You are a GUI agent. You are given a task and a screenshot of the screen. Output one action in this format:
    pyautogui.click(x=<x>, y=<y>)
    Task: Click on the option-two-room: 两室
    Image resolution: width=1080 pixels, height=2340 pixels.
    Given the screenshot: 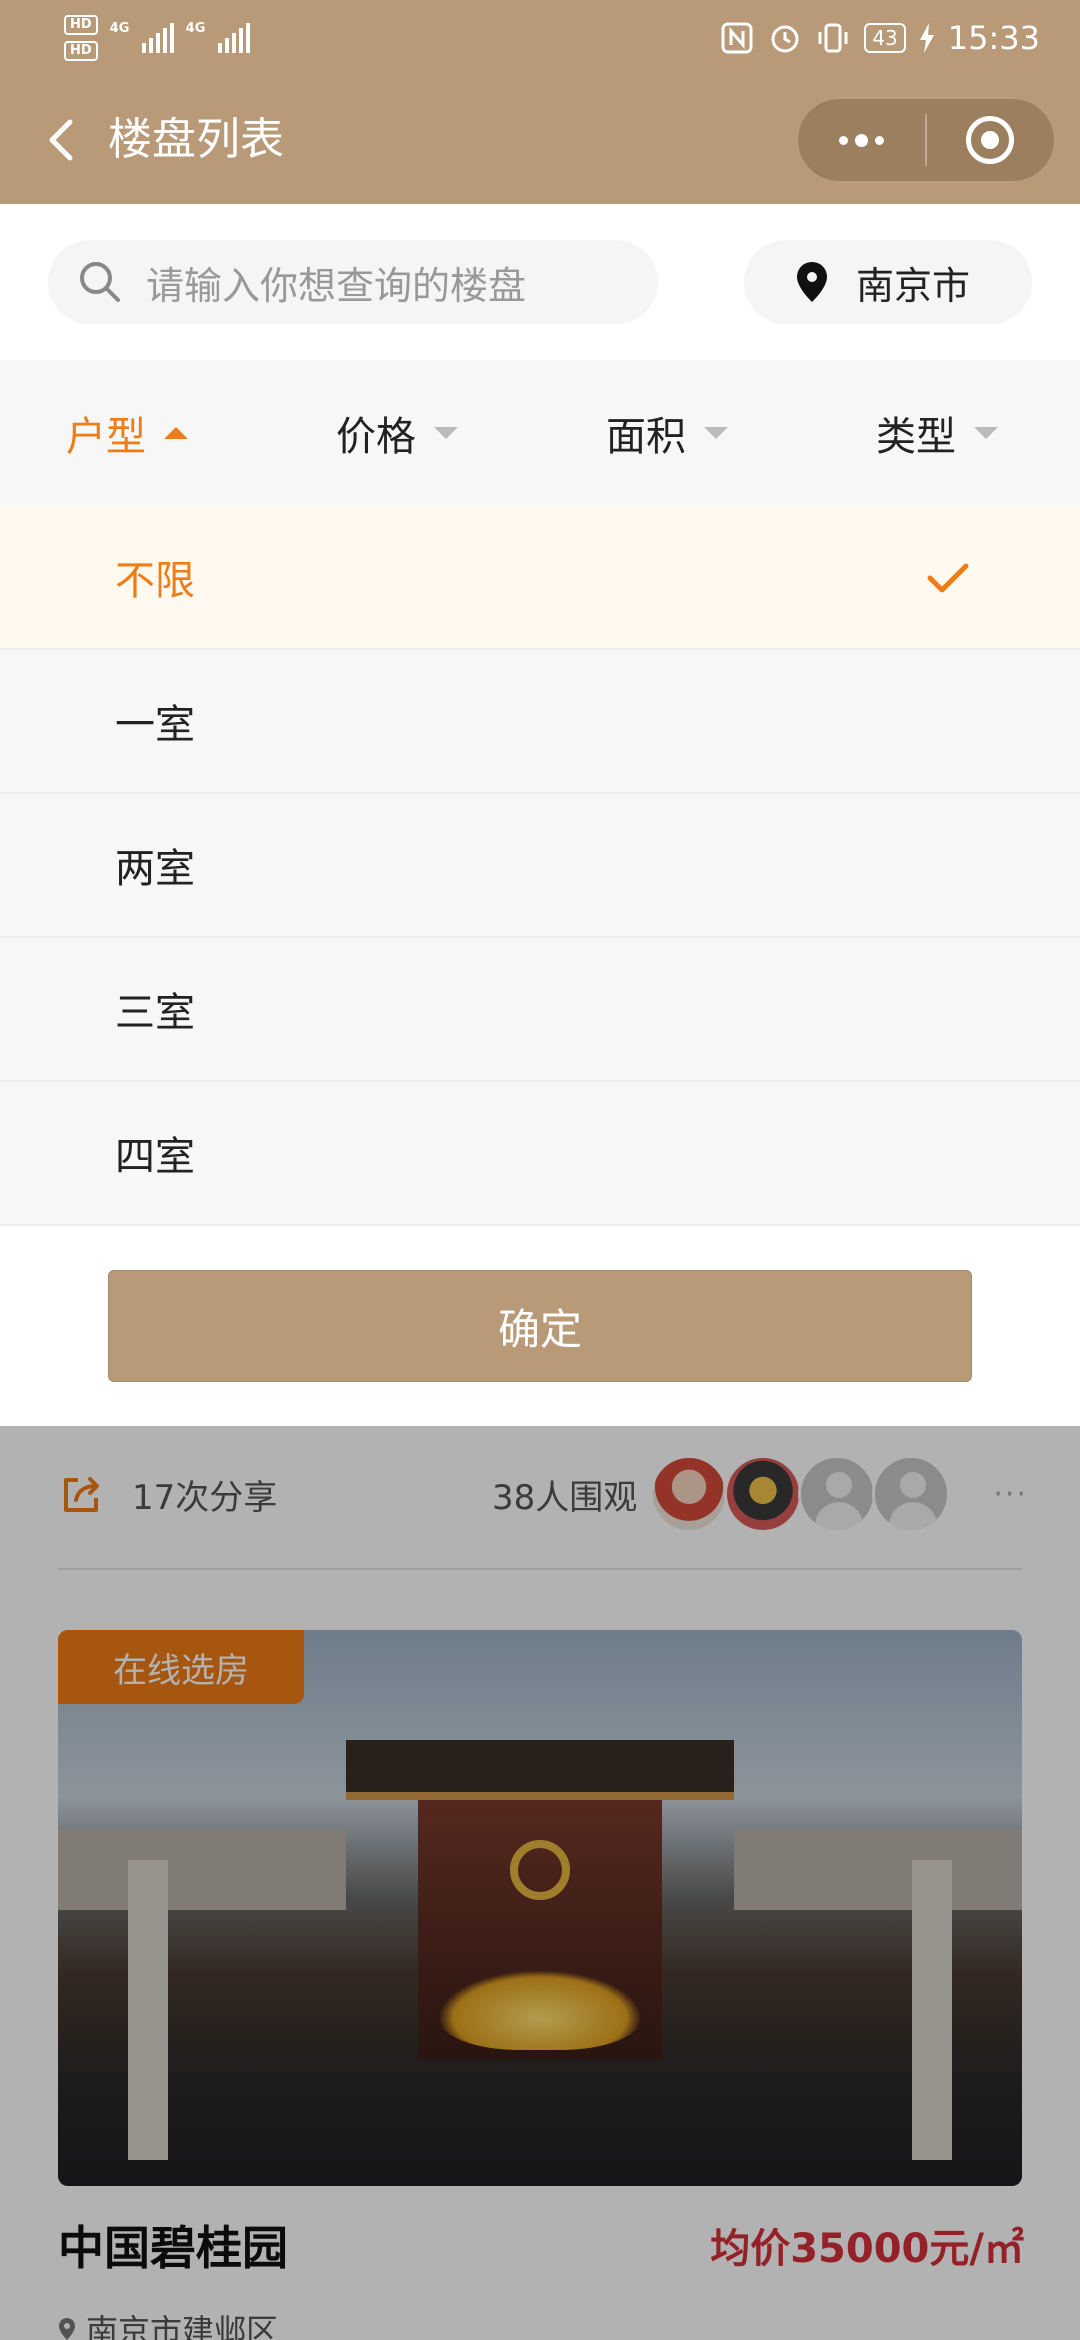 What is the action you would take?
    pyautogui.click(x=540, y=866)
    